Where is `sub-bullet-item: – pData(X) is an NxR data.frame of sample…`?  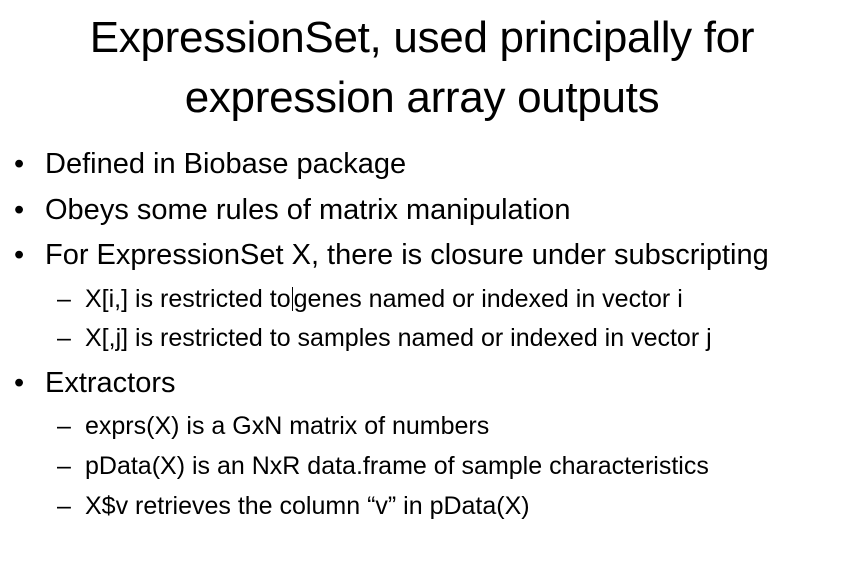 sub-bullet-item: – pData(X) is an NxR data.frame of sample… is located at coordinates (383, 466).